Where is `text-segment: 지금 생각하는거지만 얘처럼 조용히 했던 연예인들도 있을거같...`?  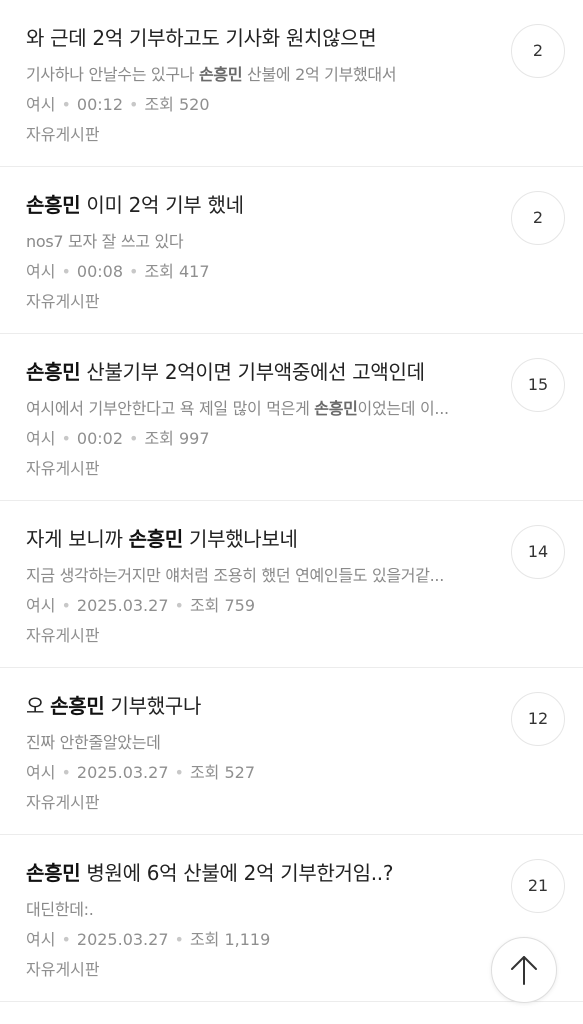 text-segment: 지금 생각하는거지만 얘처럼 조용히 했던 연예인들도 있을거같... is located at coordinates (235, 575).